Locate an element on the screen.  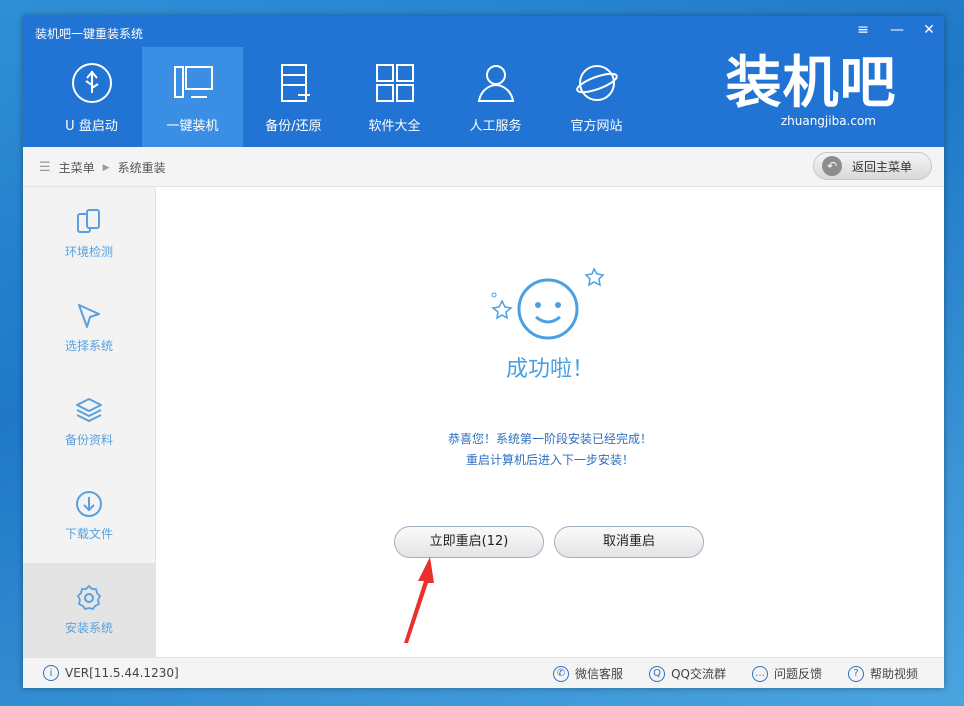
brand-logo: 装机吧 zhuangjiba.com is located at coordinates (811, 97).